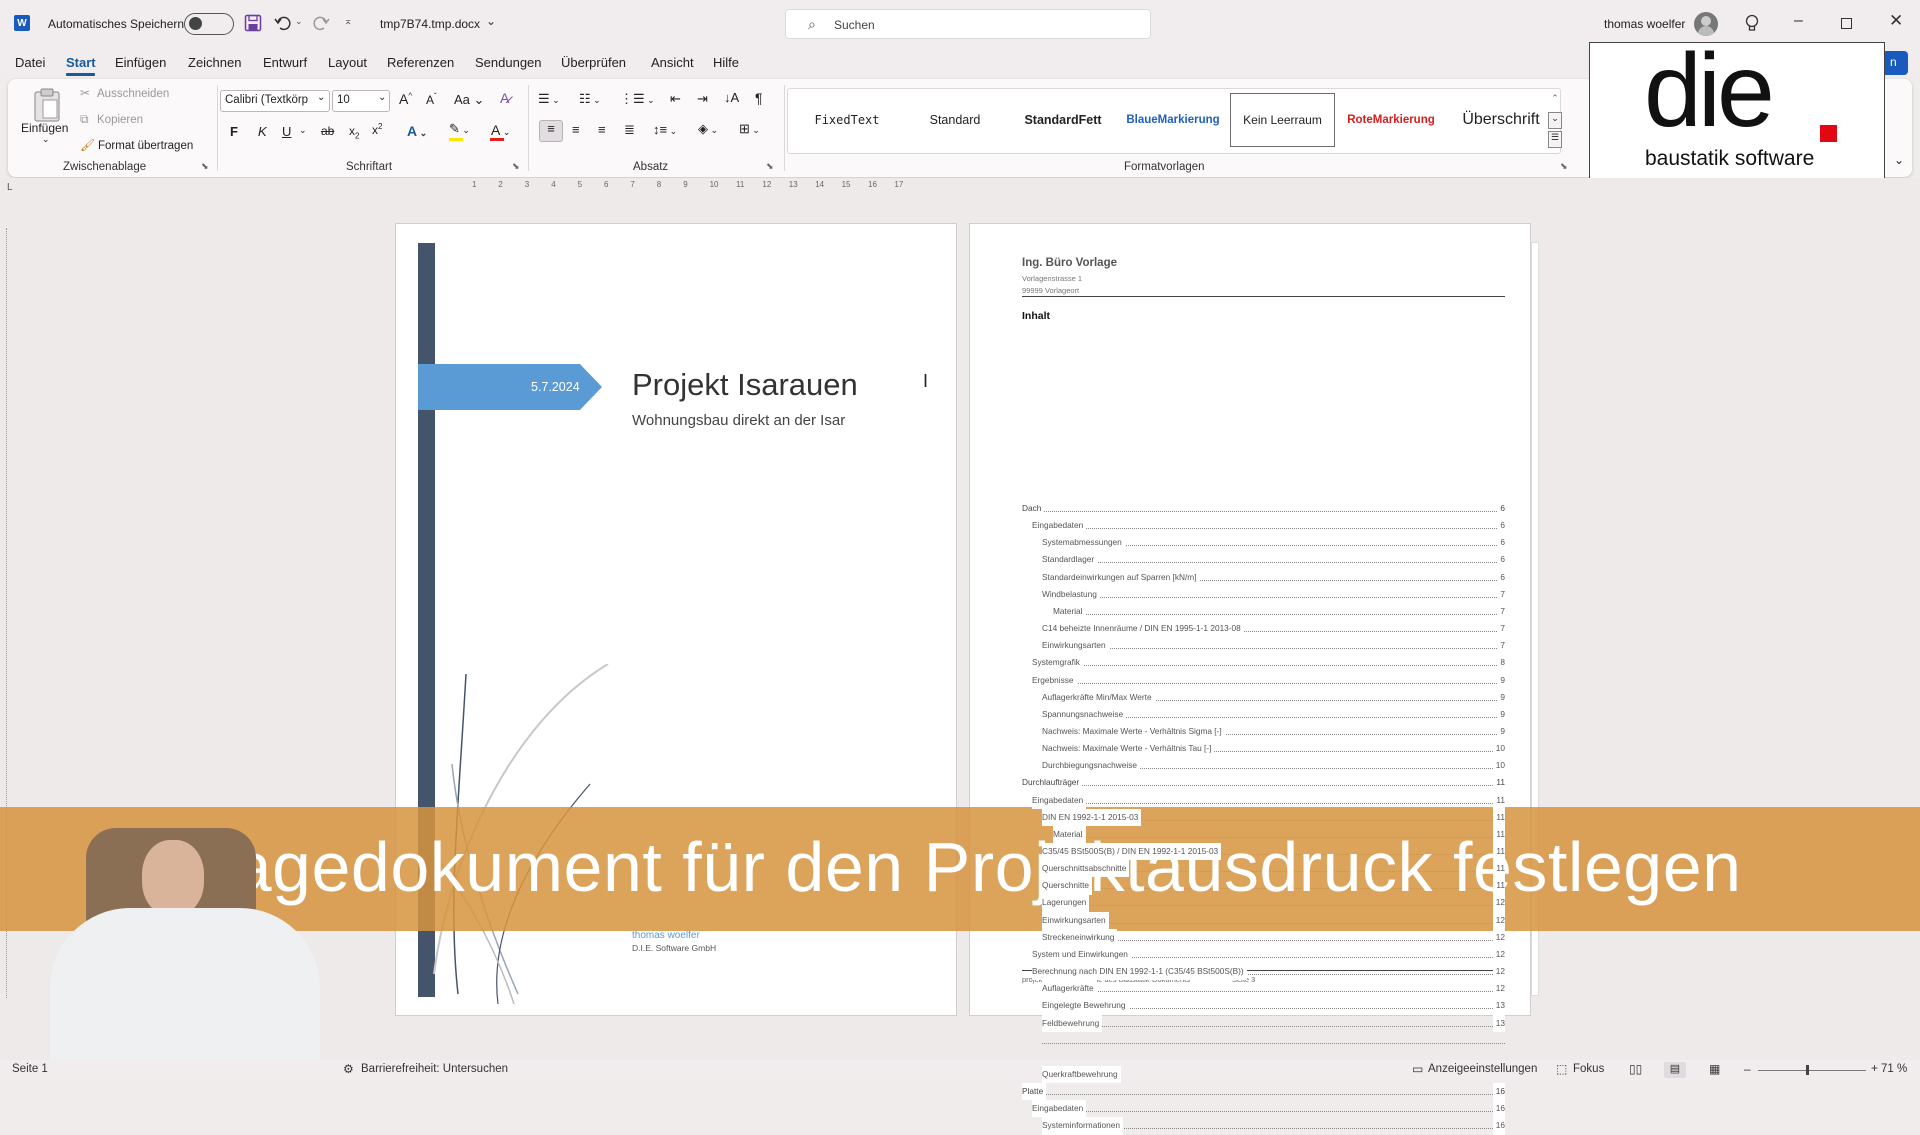 The width and height of the screenshot is (1920, 1135). I want to click on toc-entry: Standardeinwirkungen auf Sparren [kN/m] 6, so click(1273, 577).